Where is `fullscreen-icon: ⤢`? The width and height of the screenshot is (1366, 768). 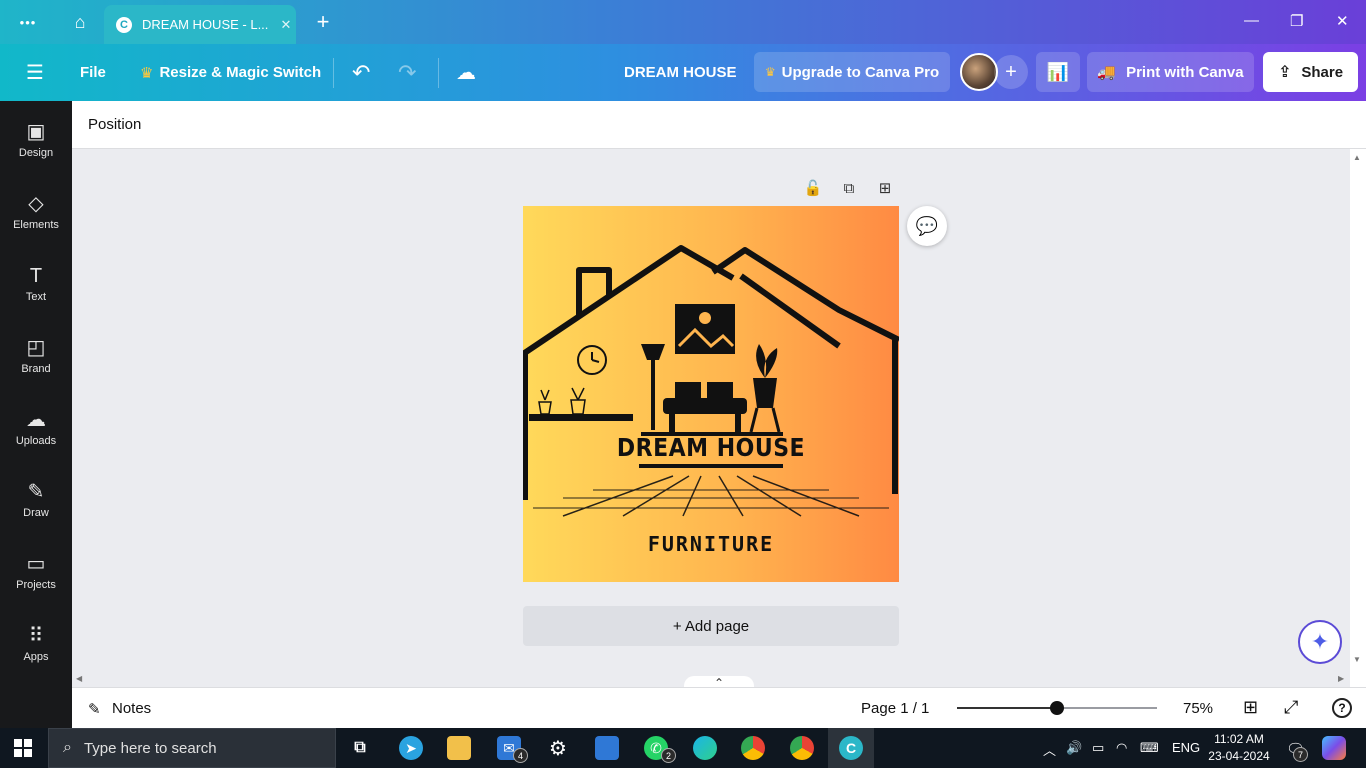 fullscreen-icon: ⤢ is located at coordinates (1291, 707).